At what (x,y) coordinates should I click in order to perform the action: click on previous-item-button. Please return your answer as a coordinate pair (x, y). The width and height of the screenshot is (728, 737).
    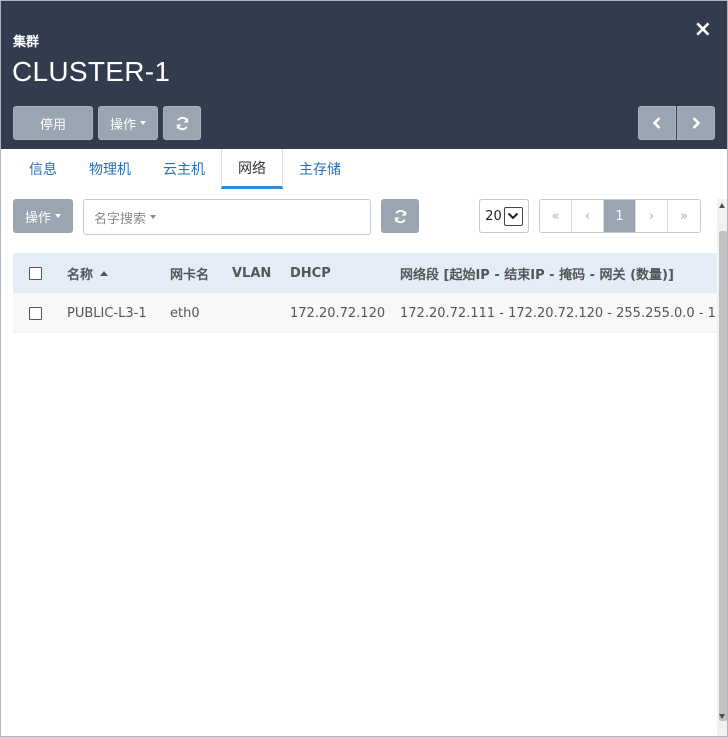
    Looking at the image, I should click on (657, 123).